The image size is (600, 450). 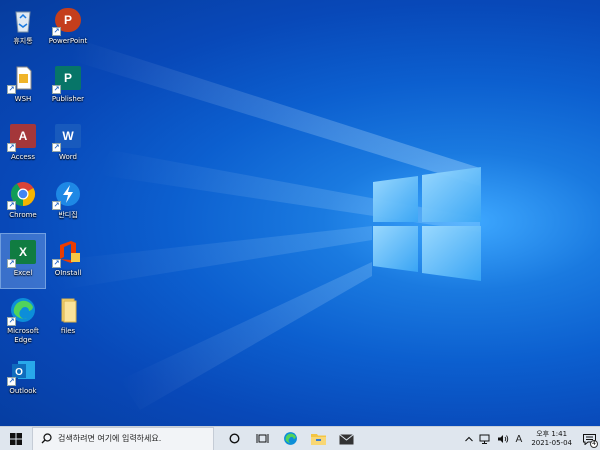 What do you see at coordinates (23, 41) in the screenshot?
I see `desktop-icon-label: 휴지통` at bounding box center [23, 41].